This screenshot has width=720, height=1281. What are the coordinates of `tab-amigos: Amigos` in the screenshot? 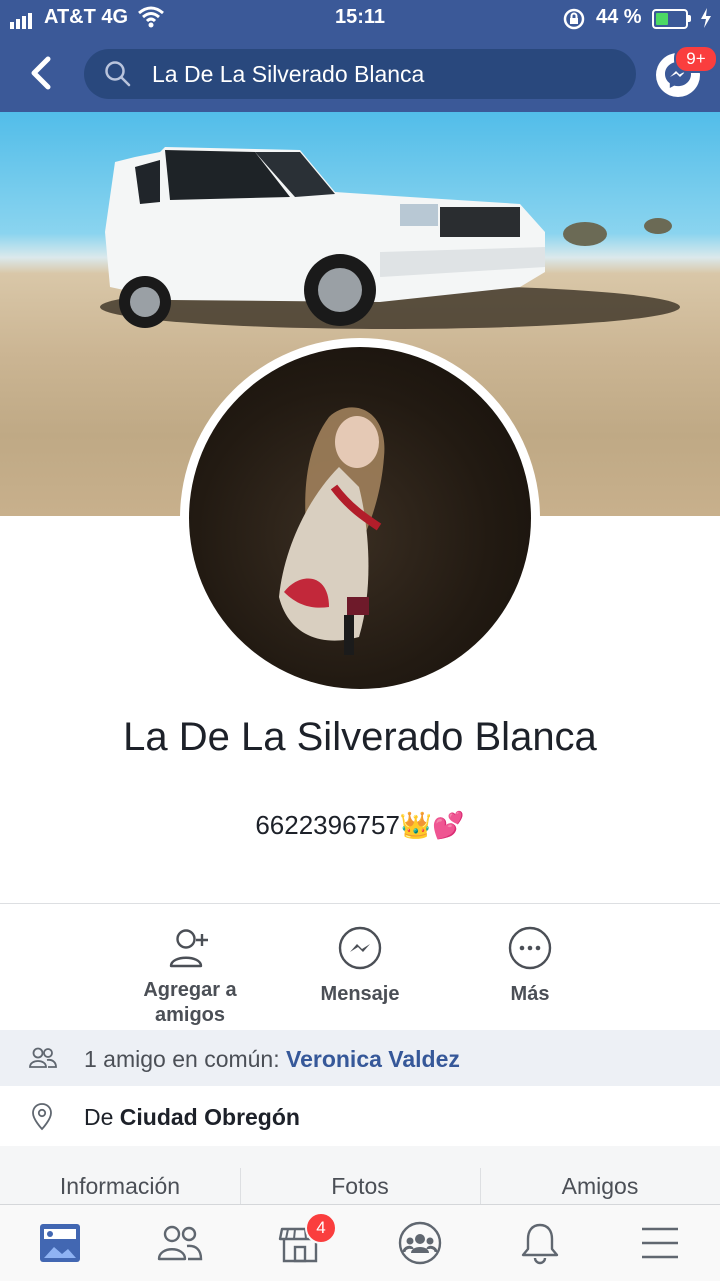 It's located at (600, 1175).